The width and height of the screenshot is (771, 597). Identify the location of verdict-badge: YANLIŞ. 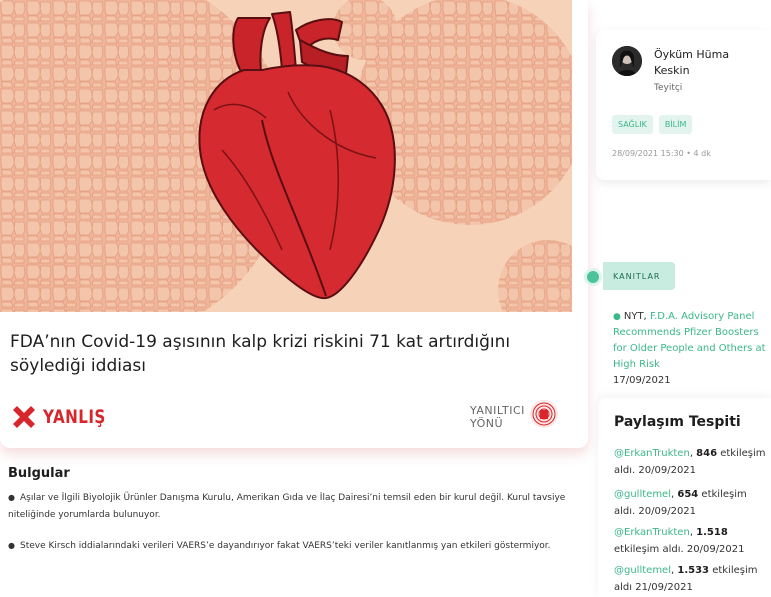
(65, 417).